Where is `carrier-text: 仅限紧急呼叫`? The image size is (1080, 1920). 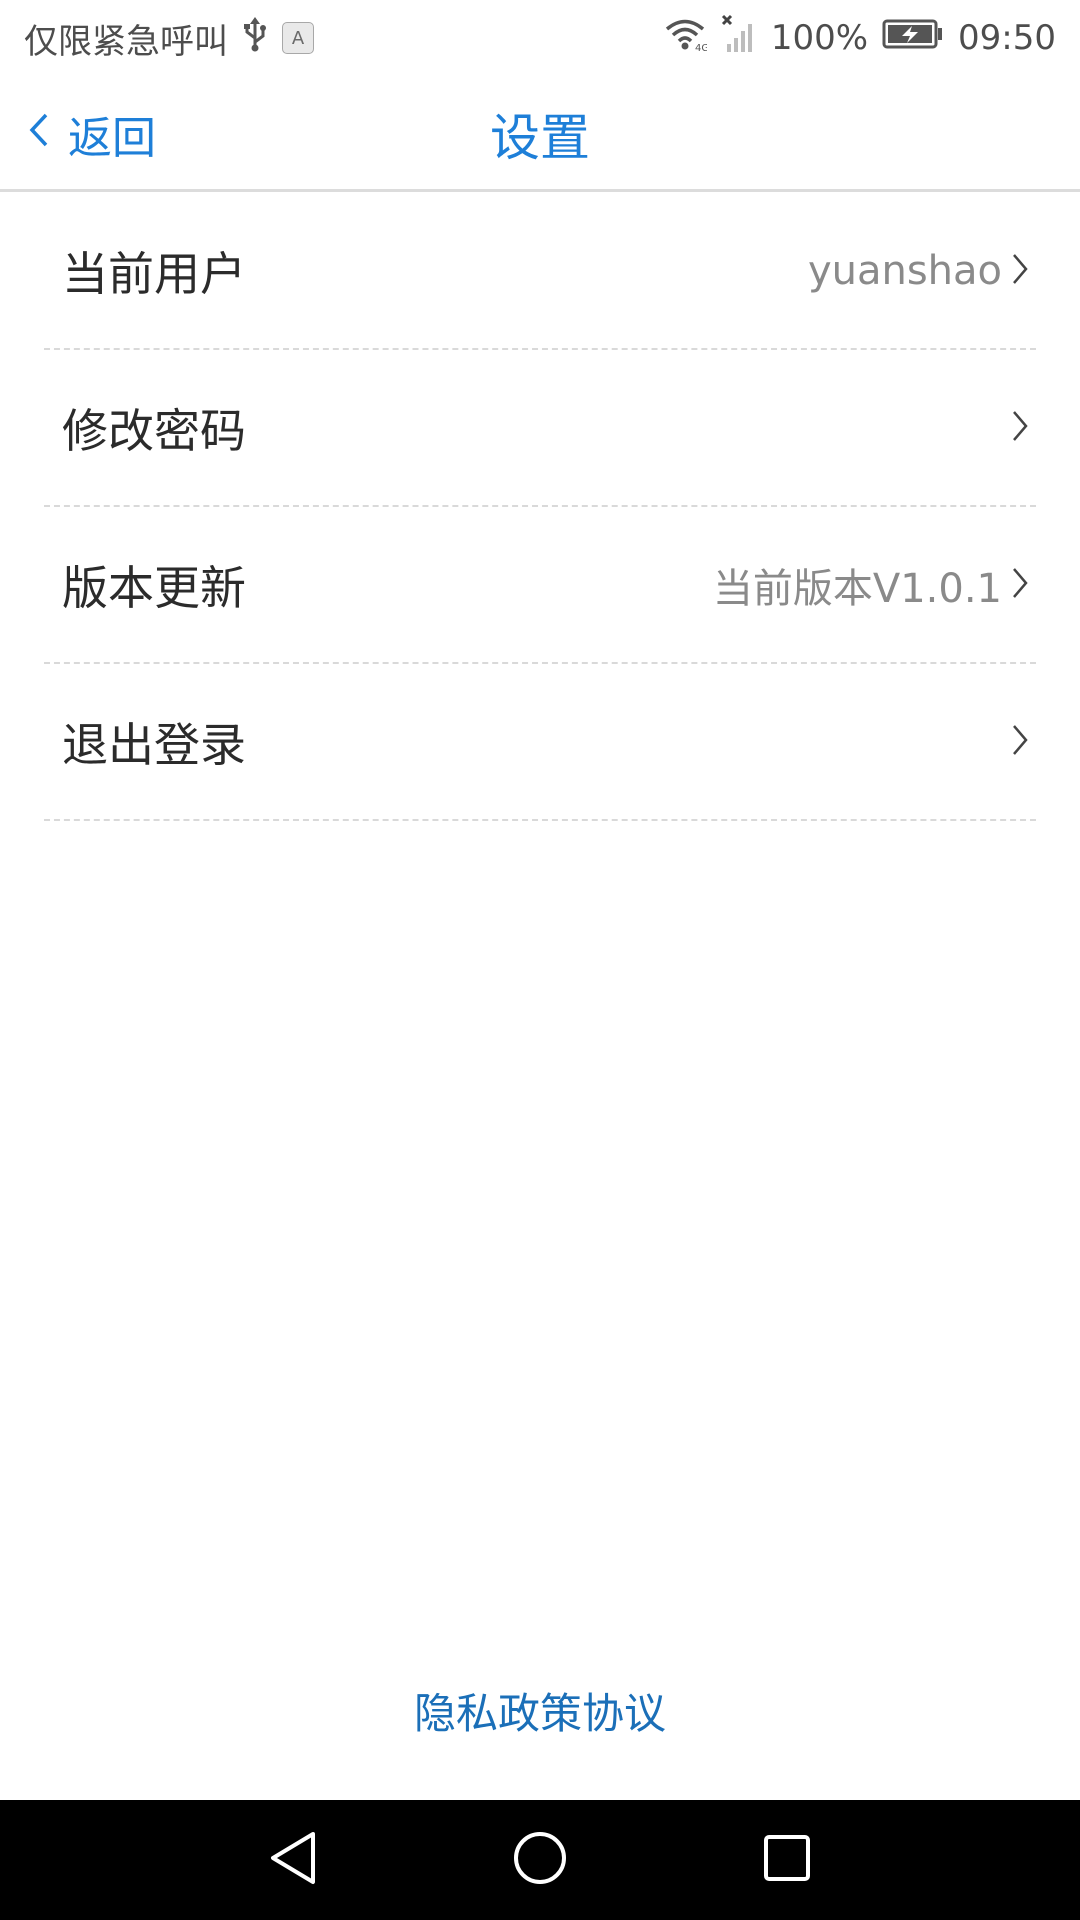
carrier-text: 仅限紧急呼叫 is located at coordinates (126, 41).